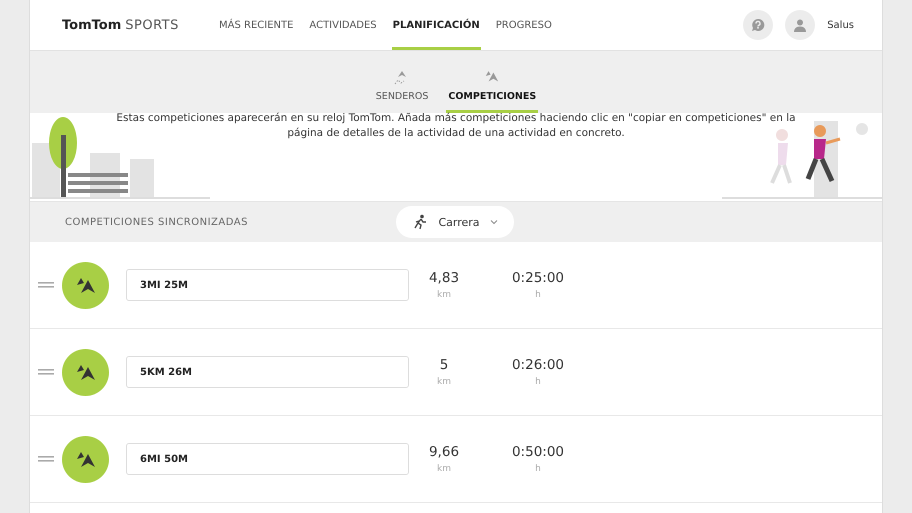 The image size is (912, 513). I want to click on section-title: COMPETICIONES SINCRONIZADAS, so click(156, 222).